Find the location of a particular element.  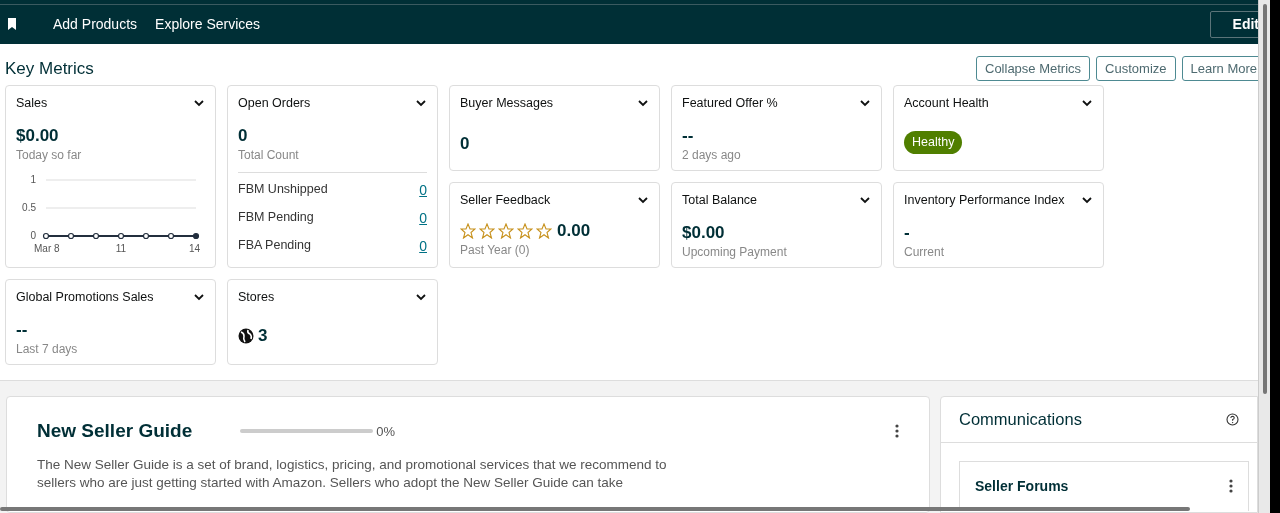

section-title: Key Metrics is located at coordinates (49, 68).